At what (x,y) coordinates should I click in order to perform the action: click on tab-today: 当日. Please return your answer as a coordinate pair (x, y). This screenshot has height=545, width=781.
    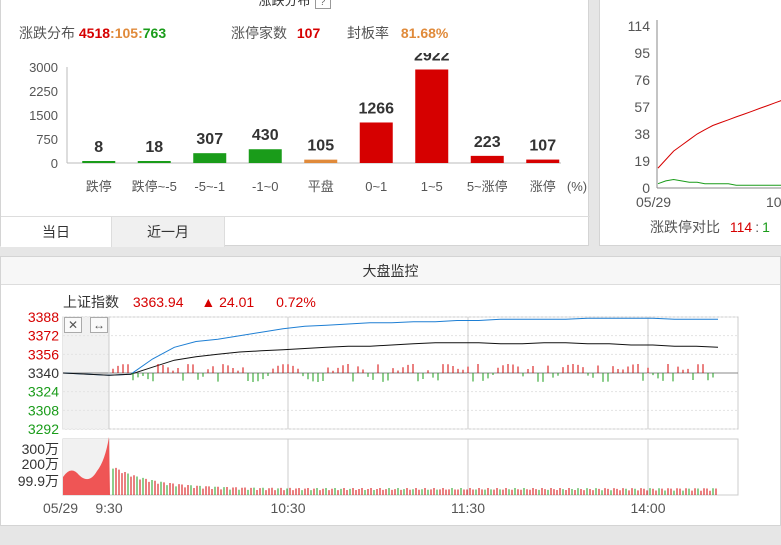
    Looking at the image, I should click on (56, 232).